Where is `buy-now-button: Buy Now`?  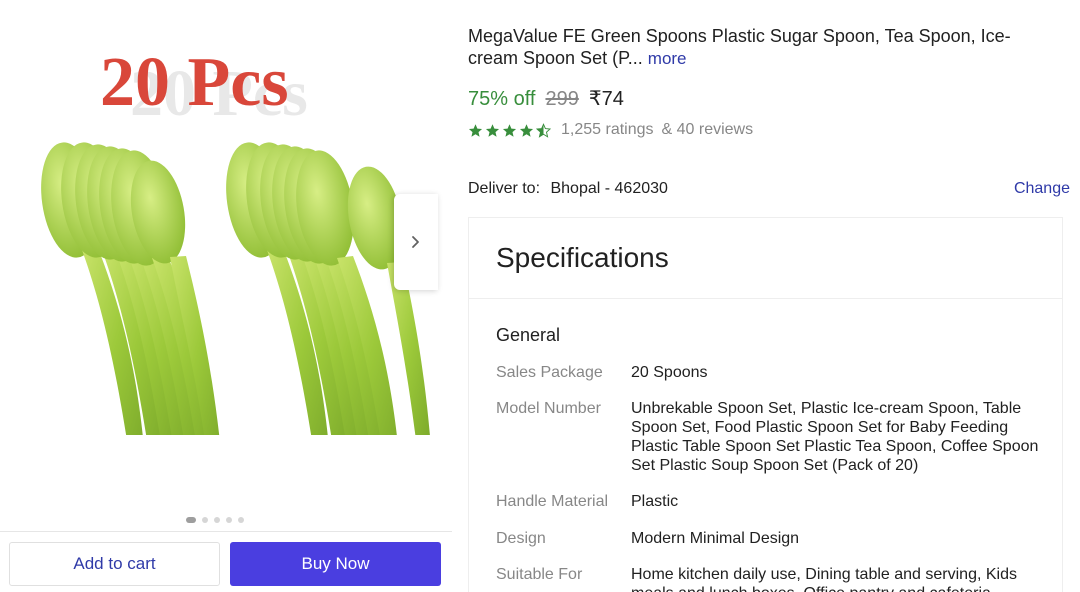 buy-now-button: Buy Now is located at coordinates (335, 564).